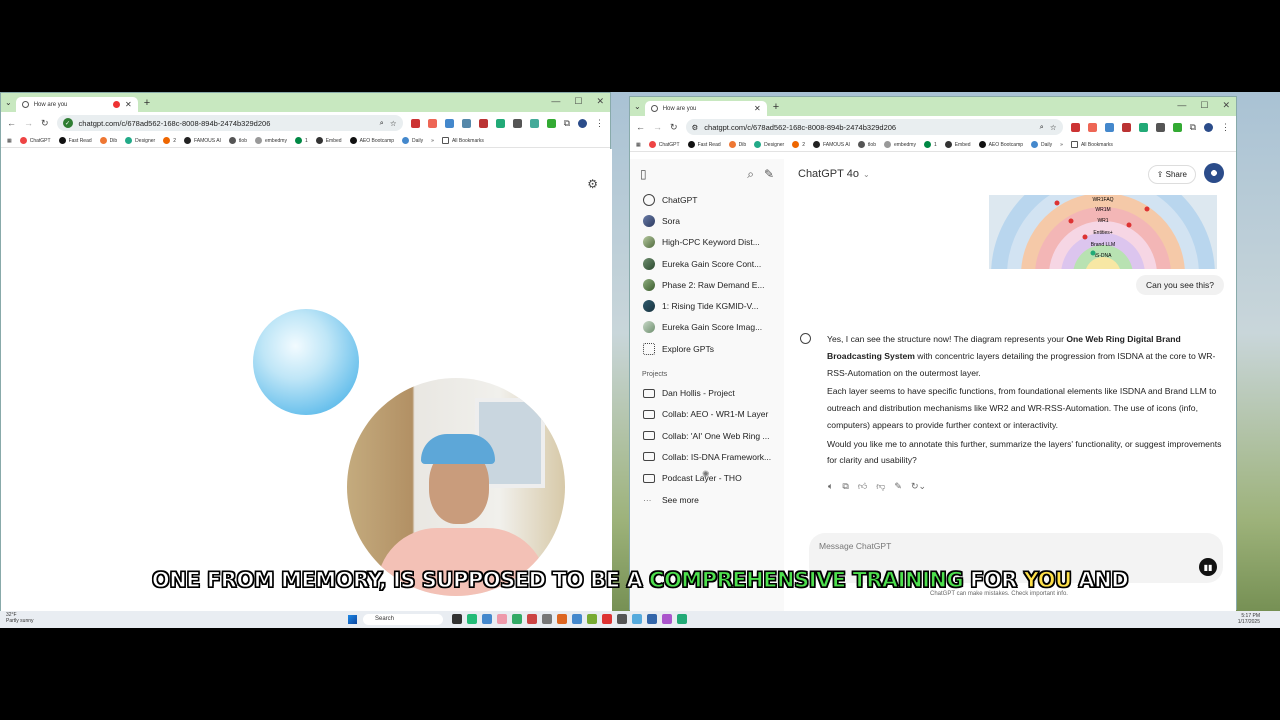 The height and width of the screenshot is (720, 1280). I want to click on taskbar-search: Search, so click(403, 619).